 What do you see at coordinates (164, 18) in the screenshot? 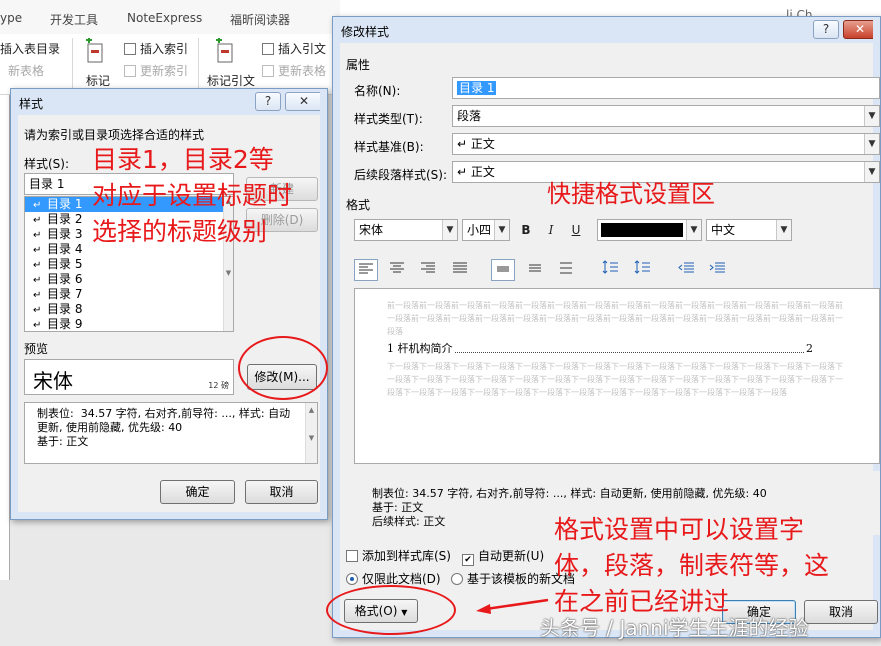
I see `tab-noteexpress: NoteExpress` at bounding box center [164, 18].